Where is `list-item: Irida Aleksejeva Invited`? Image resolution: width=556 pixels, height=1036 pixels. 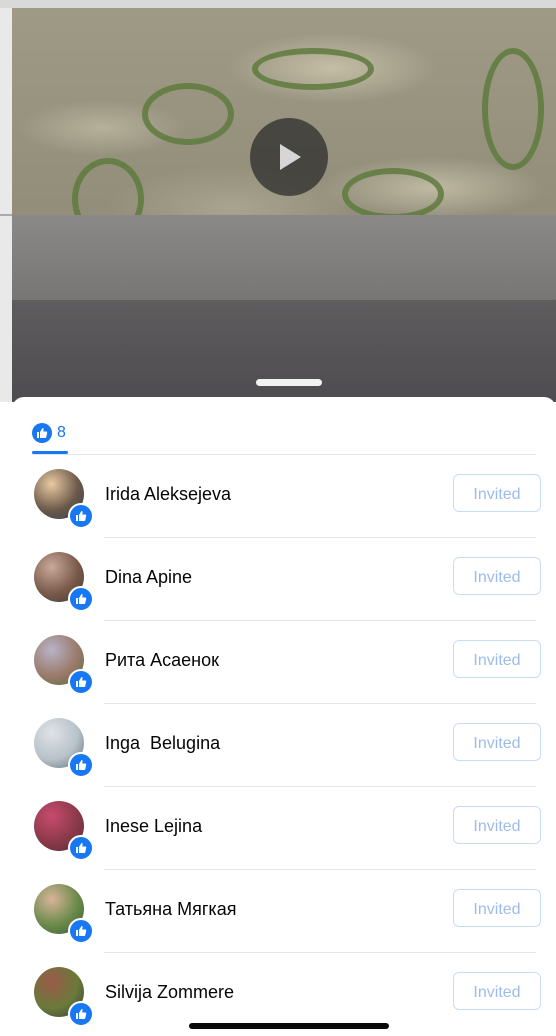
list-item: Irida Aleksejeva Invited is located at coordinates (284, 496).